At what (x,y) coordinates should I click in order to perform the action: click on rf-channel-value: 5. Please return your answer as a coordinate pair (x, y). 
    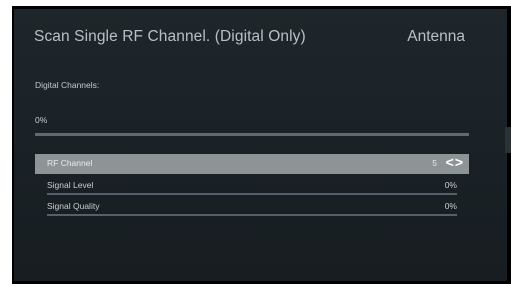
    Looking at the image, I should click on (434, 163).